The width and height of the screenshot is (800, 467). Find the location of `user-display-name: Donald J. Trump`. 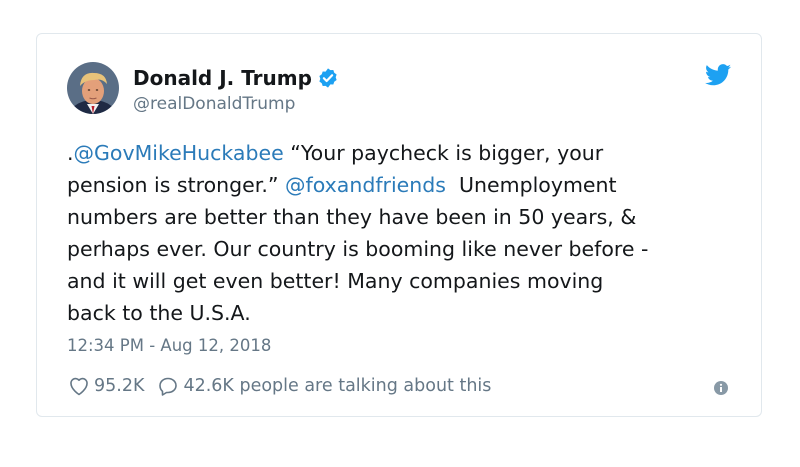

user-display-name: Donald J. Trump is located at coordinates (222, 78).